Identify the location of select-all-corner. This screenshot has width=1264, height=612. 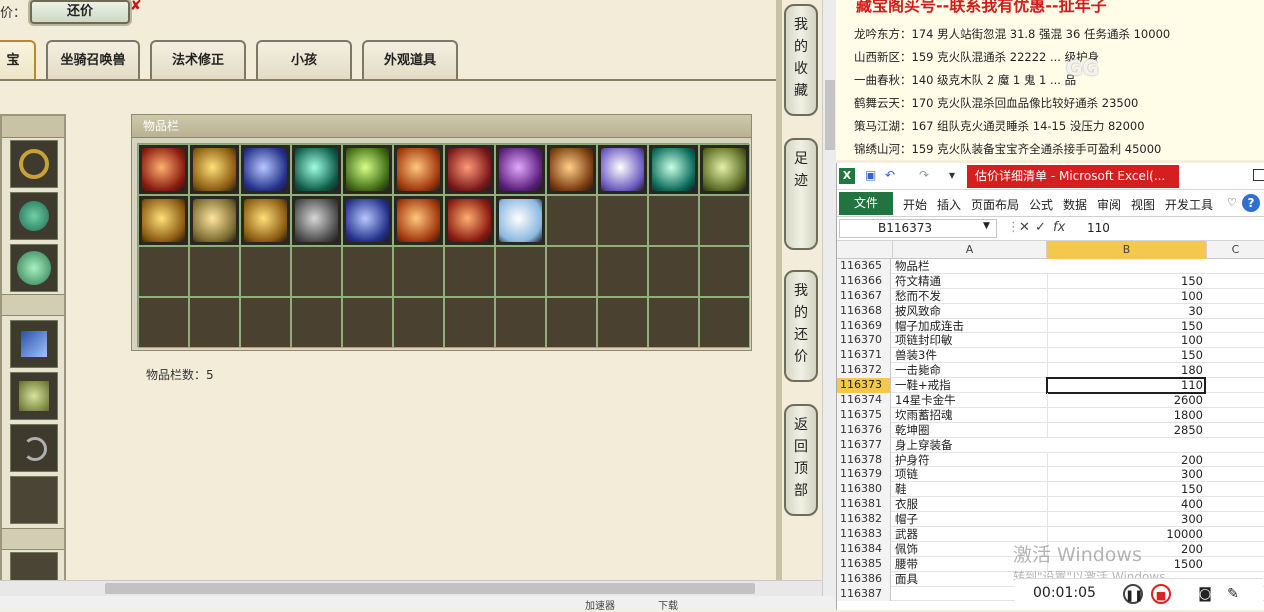
(865, 250).